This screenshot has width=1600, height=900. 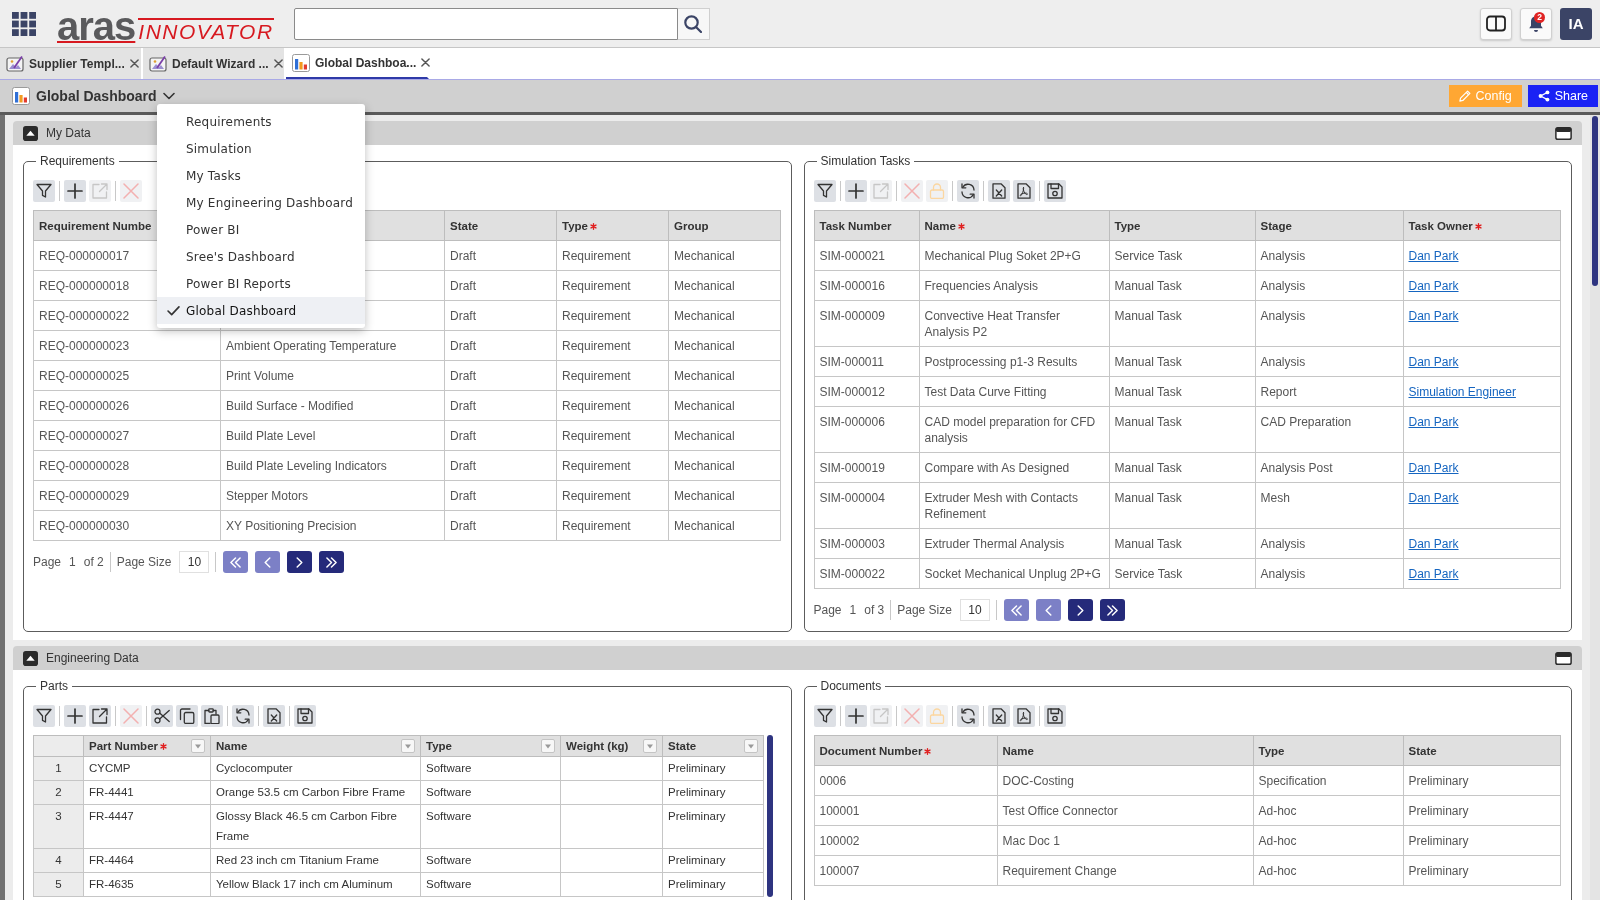 I want to click on table-cell: Analysis, so click(x=1329, y=543).